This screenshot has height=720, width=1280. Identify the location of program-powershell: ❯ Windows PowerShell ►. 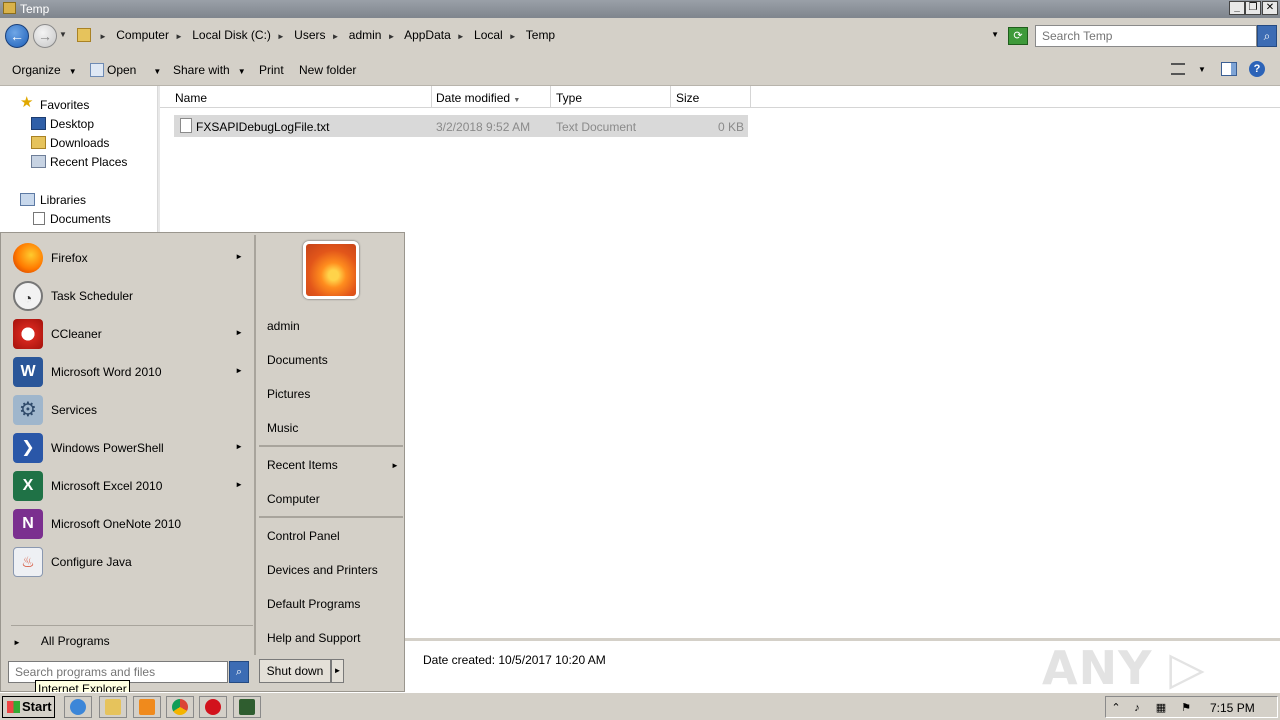
(131, 448).